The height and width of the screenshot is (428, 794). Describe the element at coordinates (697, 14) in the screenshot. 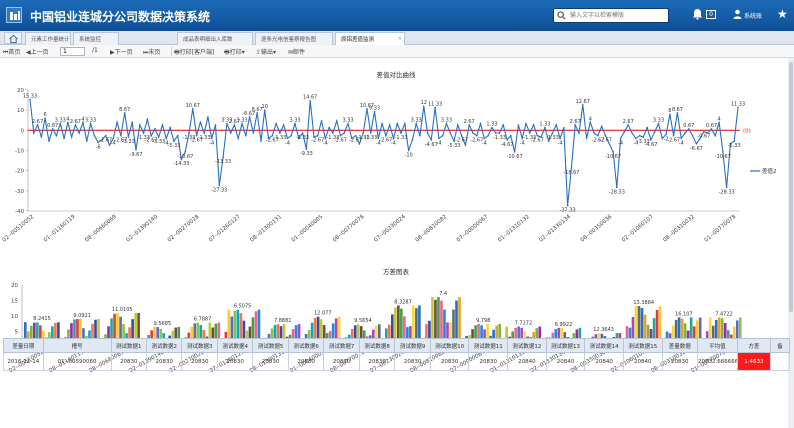

I see `bell-icon` at that location.